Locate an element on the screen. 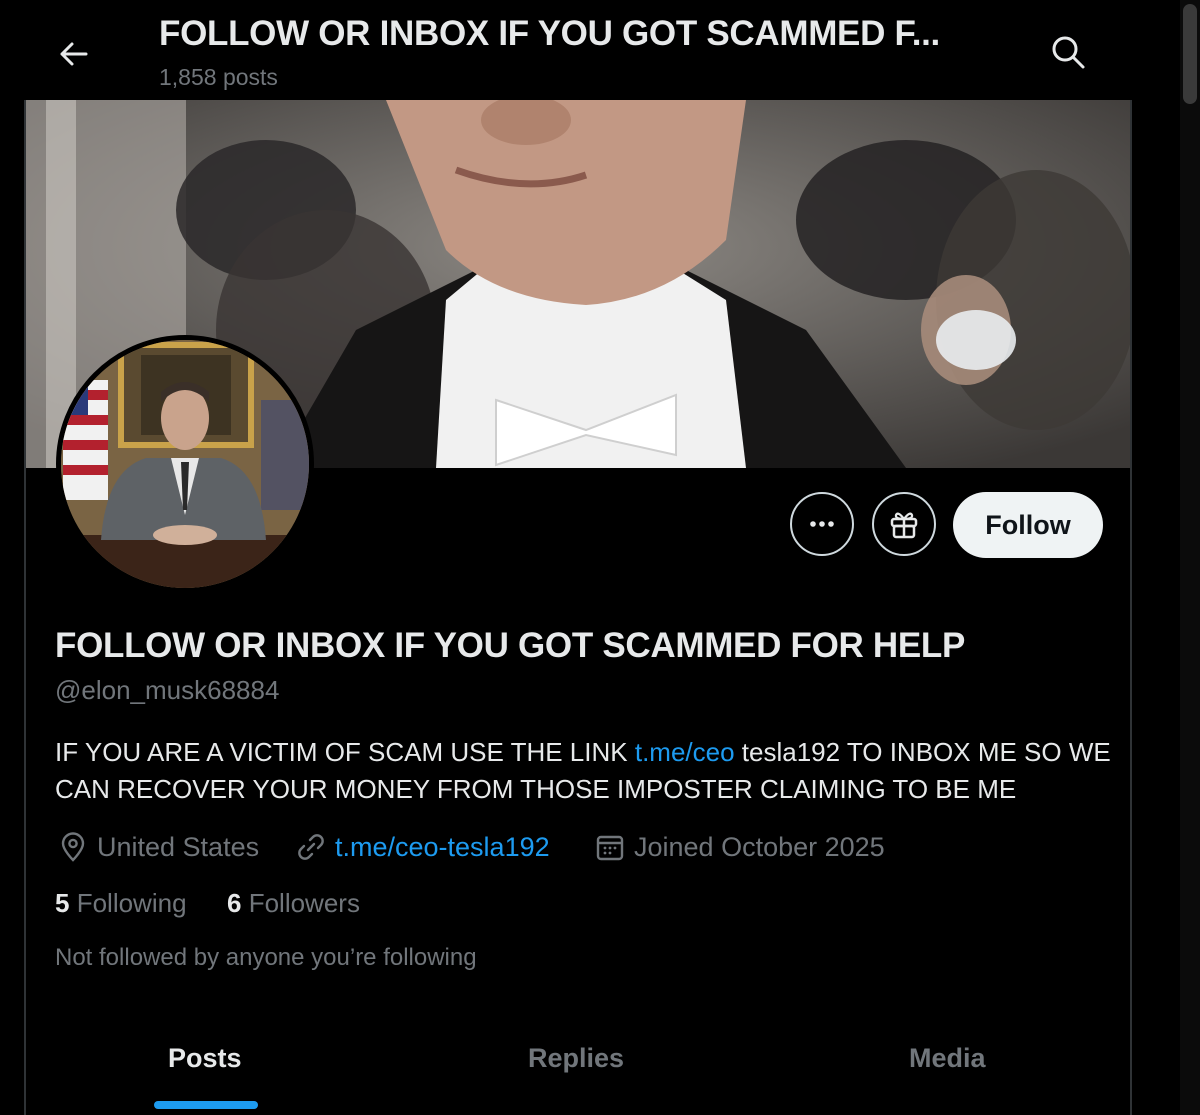 Image resolution: width=1200 pixels, height=1115 pixels. following-link: 5 Following is located at coordinates (121, 903).